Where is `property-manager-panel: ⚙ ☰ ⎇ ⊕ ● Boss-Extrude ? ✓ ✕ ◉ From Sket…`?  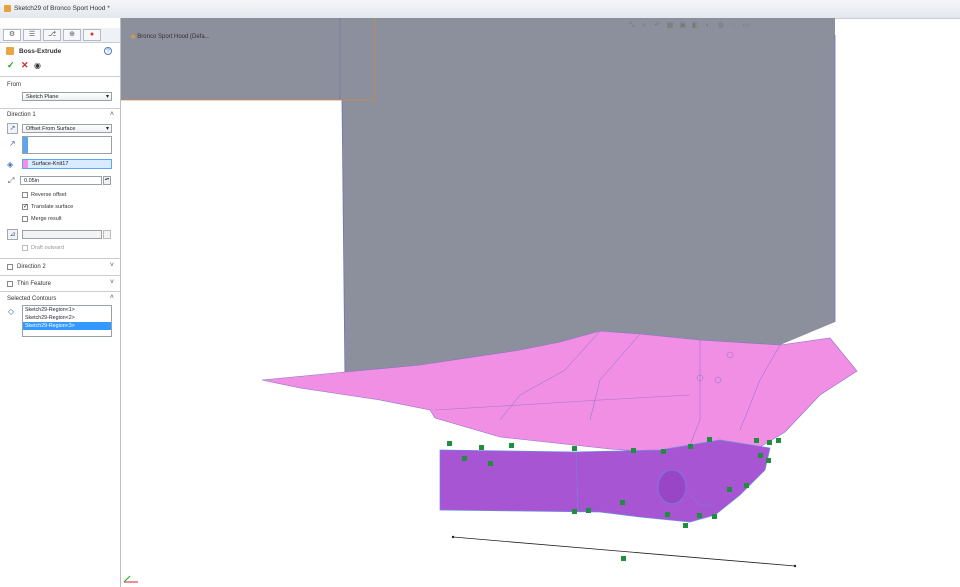 property-manager-panel: ⚙ ☰ ⎇ ⊕ ● Boss-Extrude ? ✓ ✕ ◉ From Sket… is located at coordinates (60, 302).